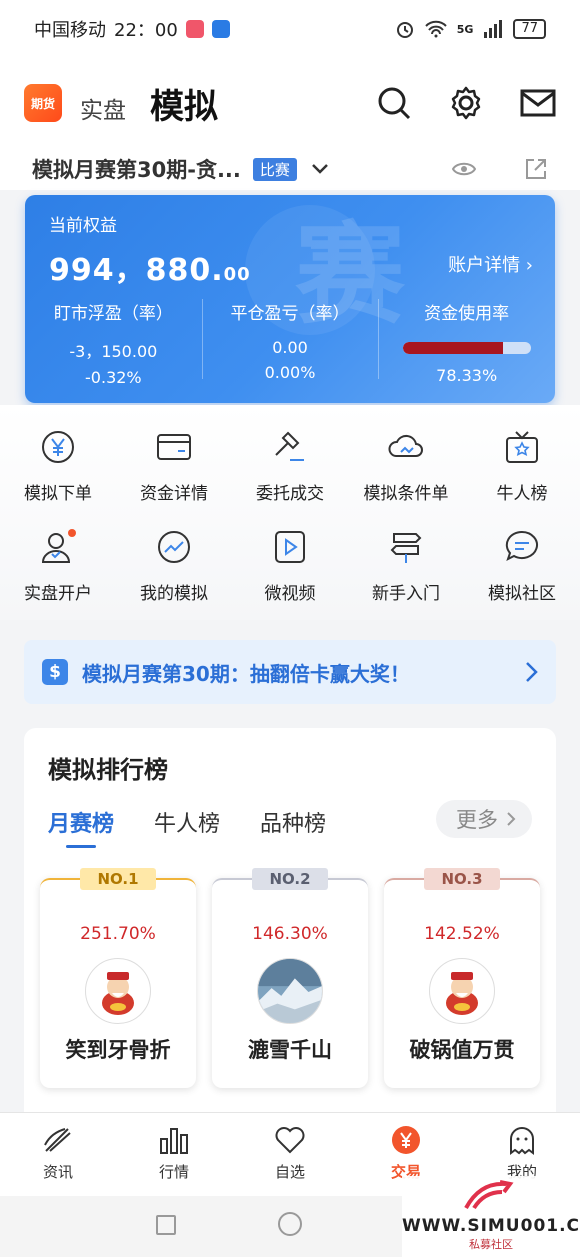 The image size is (580, 1257). What do you see at coordinates (490, 264) in the screenshot?
I see `account-detail-link: 账户详情 ›` at bounding box center [490, 264].